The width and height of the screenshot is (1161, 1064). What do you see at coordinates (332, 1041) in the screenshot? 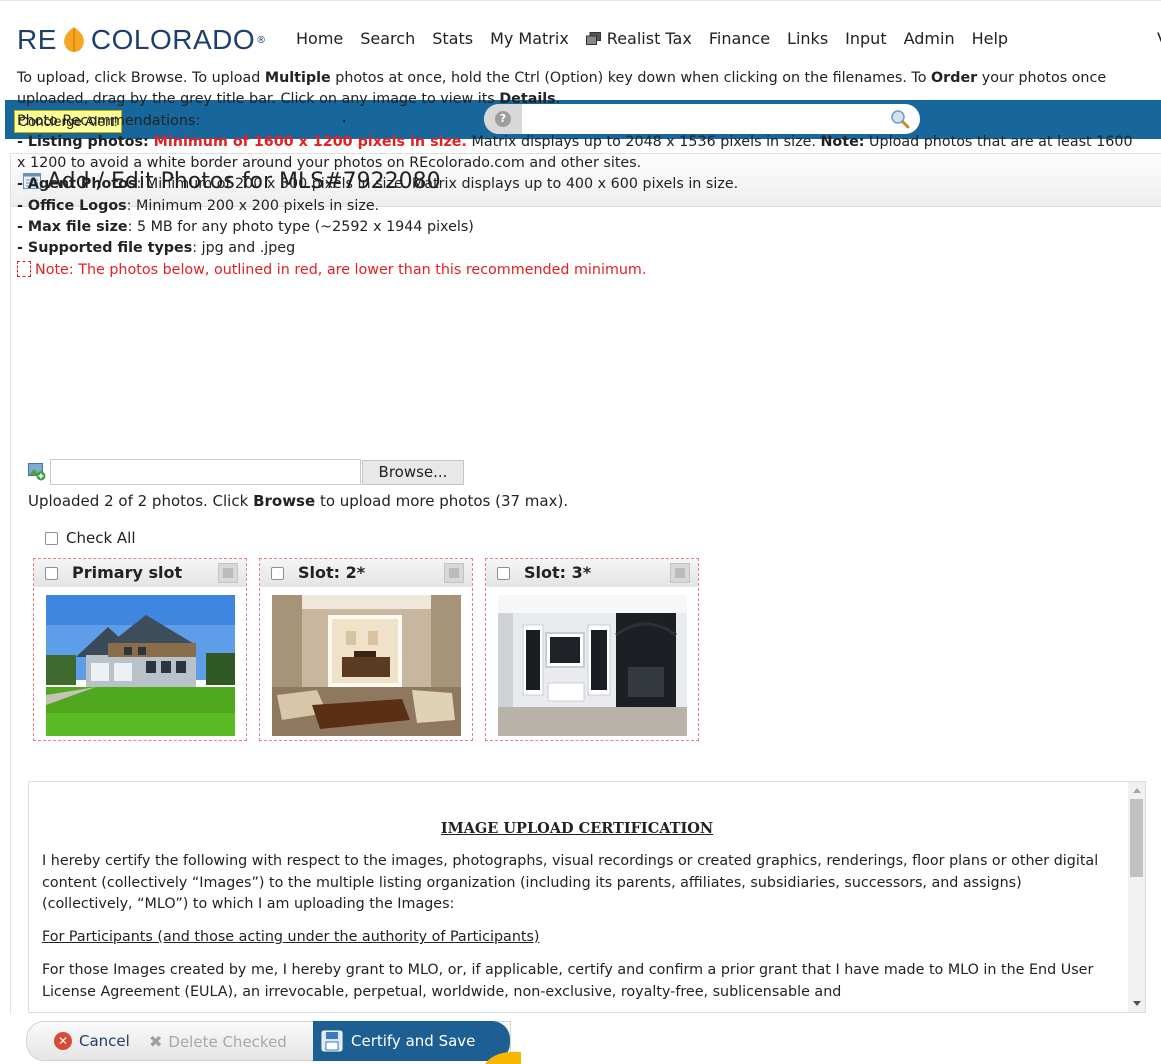
I see `save-disk-icon` at bounding box center [332, 1041].